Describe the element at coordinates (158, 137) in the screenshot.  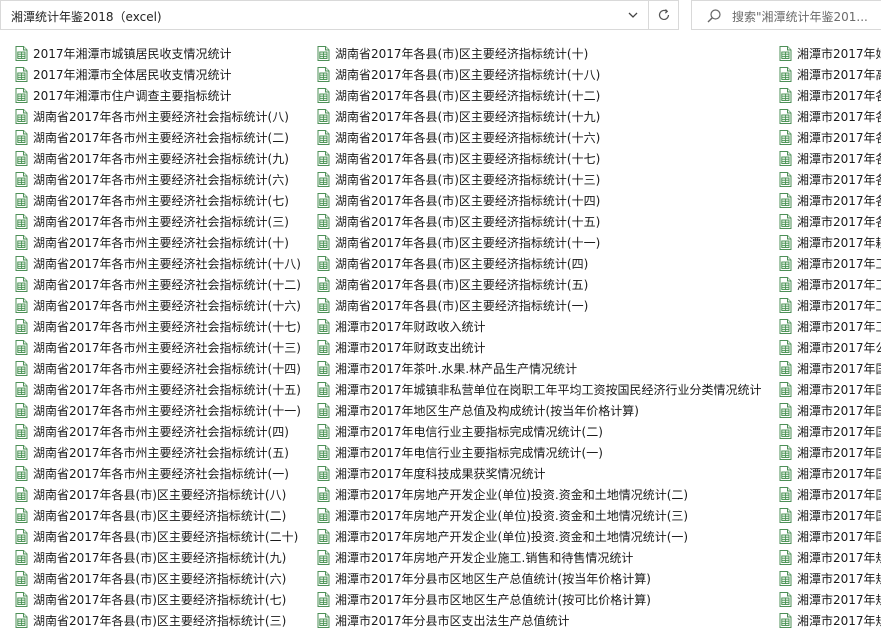
I see `file-item: 湖南省2017年各市州主要经济社会指标统计(二)` at that location.